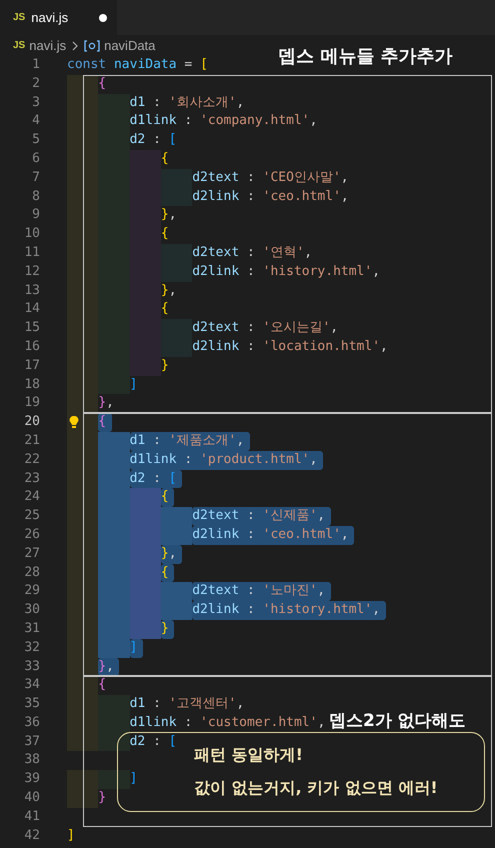 This screenshot has height=848, width=495. What do you see at coordinates (35, 197) in the screenshot?
I see `line-number: 8` at bounding box center [35, 197].